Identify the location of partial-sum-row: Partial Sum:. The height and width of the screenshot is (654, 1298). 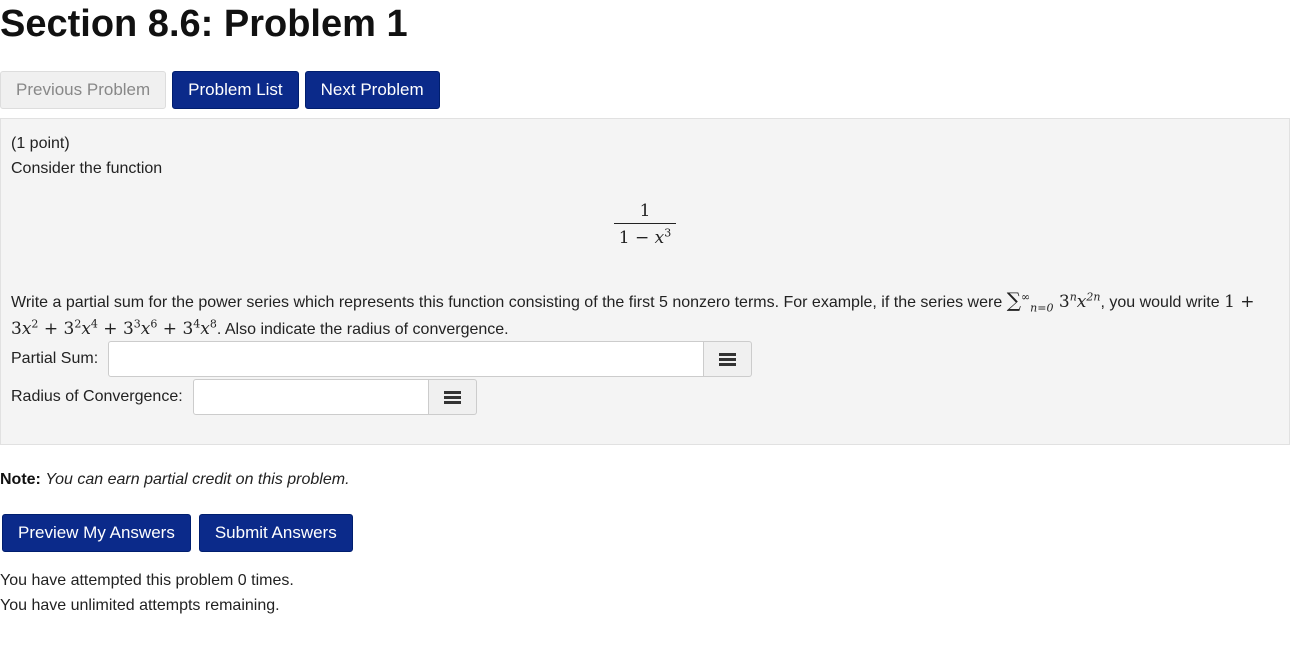
(382, 359).